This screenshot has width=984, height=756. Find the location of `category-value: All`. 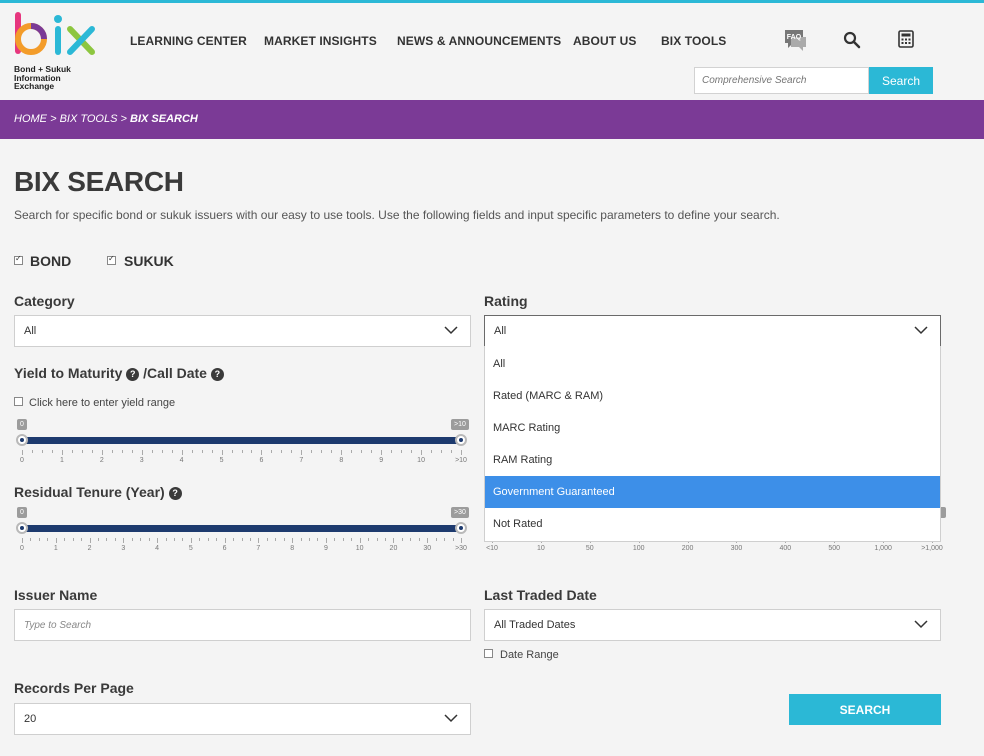

category-value: All is located at coordinates (30, 331).